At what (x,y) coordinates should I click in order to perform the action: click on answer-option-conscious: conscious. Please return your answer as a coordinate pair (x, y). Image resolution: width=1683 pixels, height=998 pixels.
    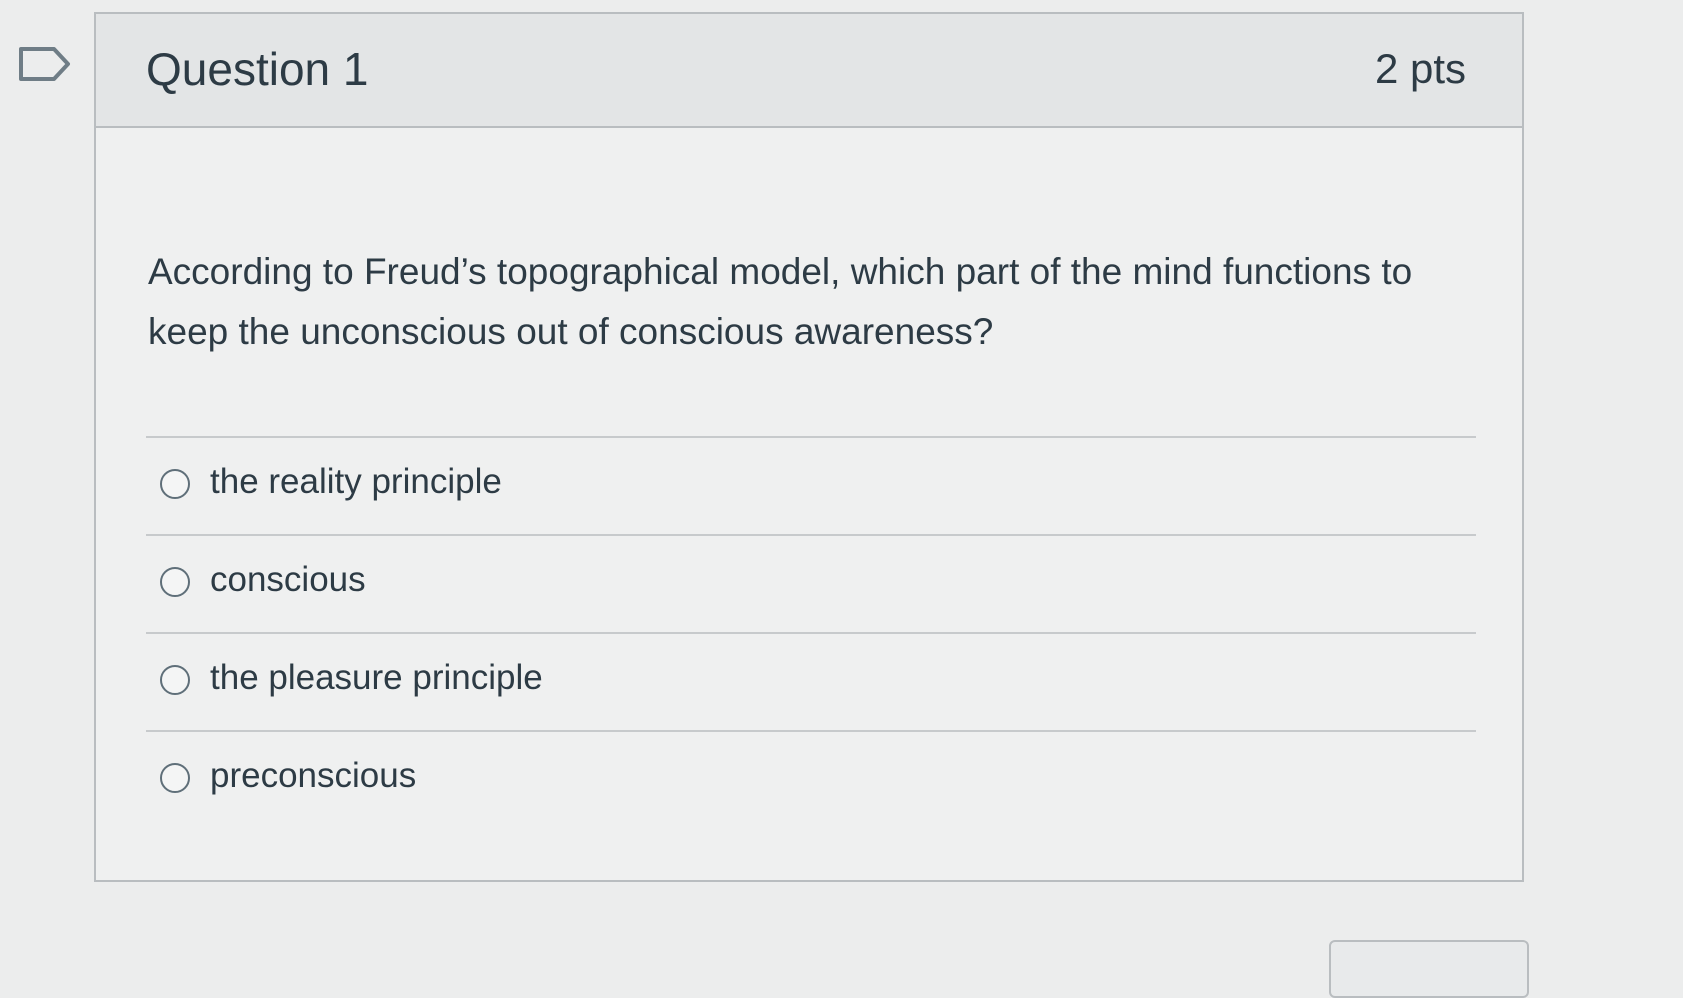
    Looking at the image, I should click on (811, 585).